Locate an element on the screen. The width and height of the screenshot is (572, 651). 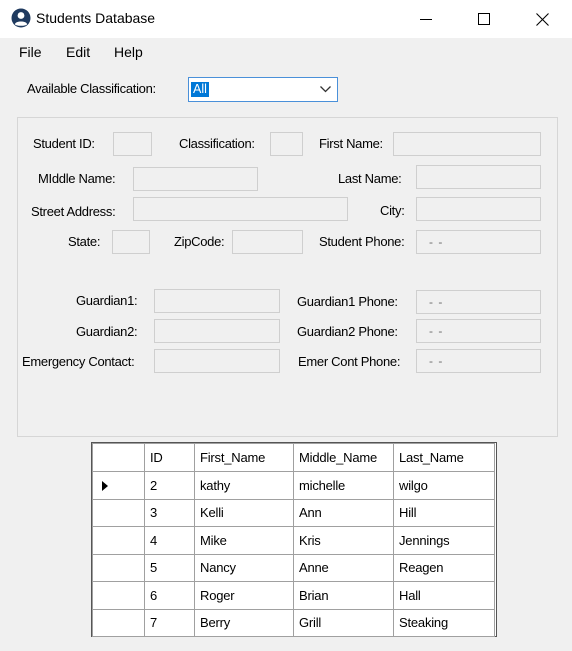
emergency-phone-label: Emer Cont Phone: is located at coordinates (349, 361).